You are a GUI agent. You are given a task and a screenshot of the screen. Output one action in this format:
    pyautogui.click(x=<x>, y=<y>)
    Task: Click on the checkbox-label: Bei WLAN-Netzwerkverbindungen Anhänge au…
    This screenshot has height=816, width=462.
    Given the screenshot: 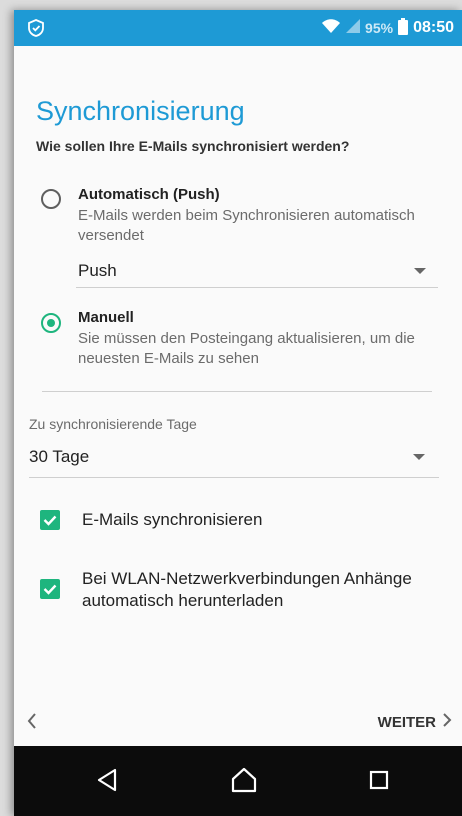 What is the action you would take?
    pyautogui.click(x=247, y=589)
    